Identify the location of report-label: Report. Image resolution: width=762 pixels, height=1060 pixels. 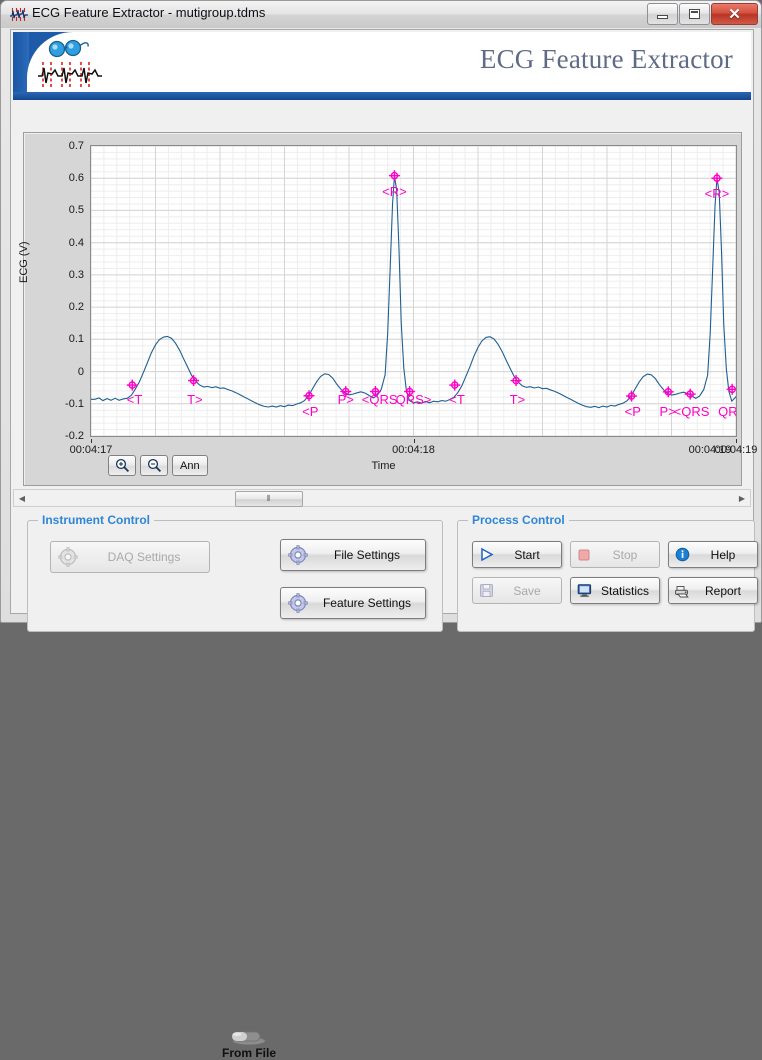
(723, 590).